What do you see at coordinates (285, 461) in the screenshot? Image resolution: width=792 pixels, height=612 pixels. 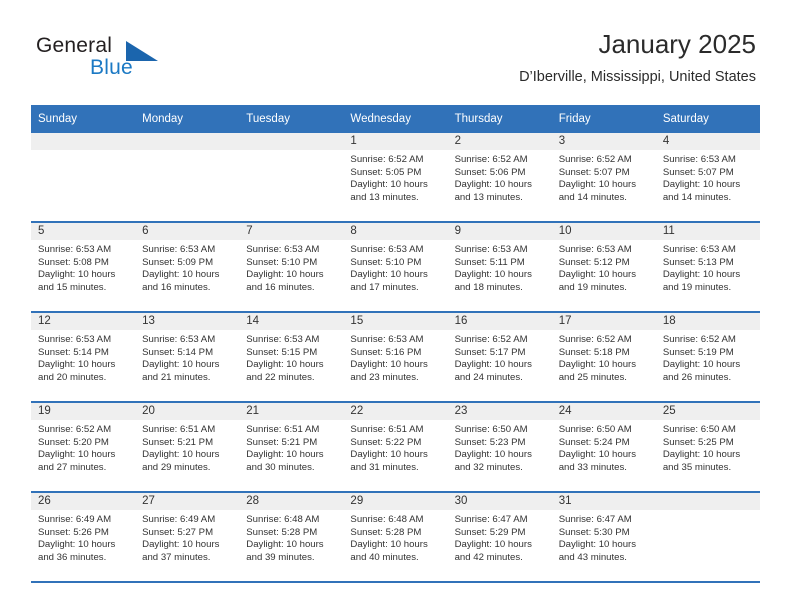 I see `daylight-text: Daylight: 10 hours and 30 minutes.` at bounding box center [285, 461].